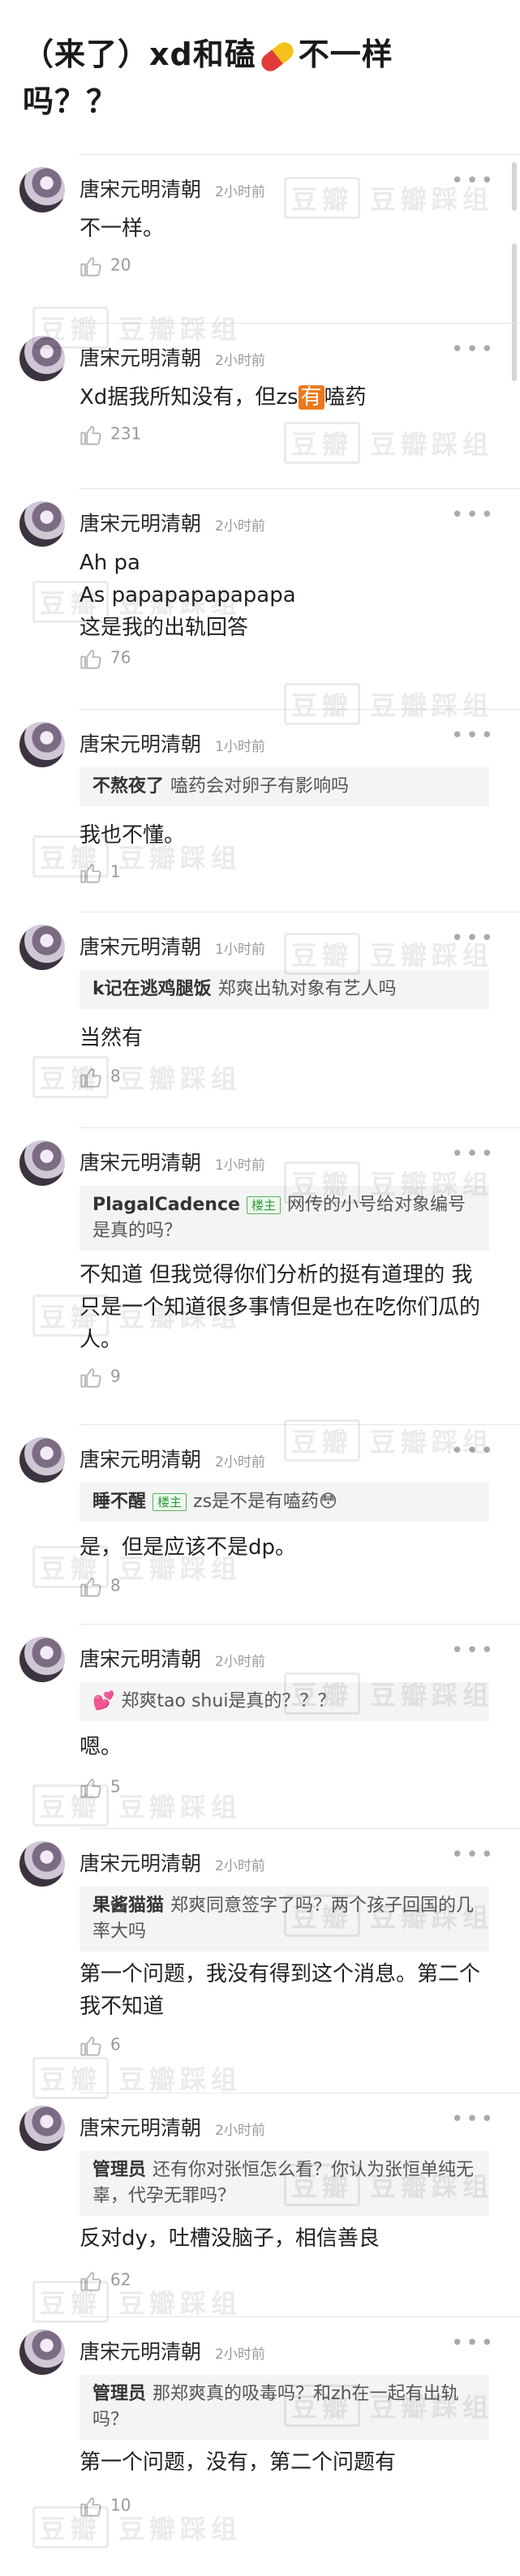 This screenshot has width=520, height=2576. What do you see at coordinates (112, 1038) in the screenshot?
I see `comment-text: 当然有` at bounding box center [112, 1038].